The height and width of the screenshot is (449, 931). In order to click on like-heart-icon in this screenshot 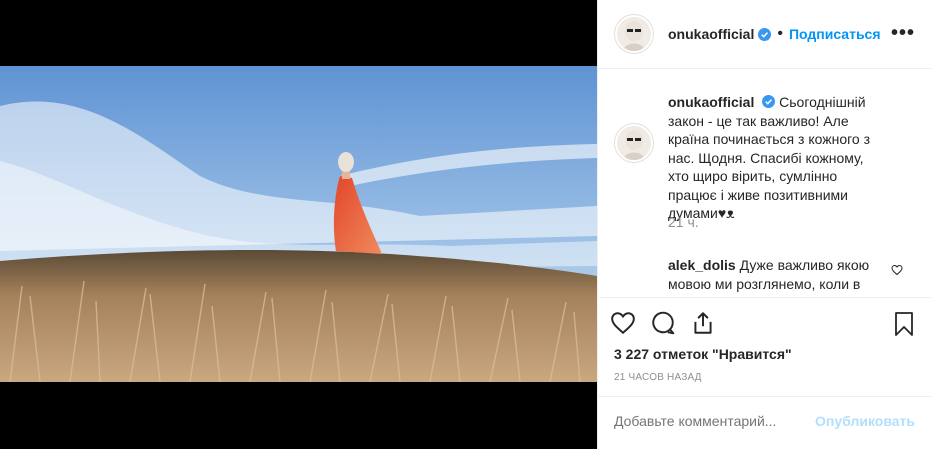, I will do `click(623, 323)`.